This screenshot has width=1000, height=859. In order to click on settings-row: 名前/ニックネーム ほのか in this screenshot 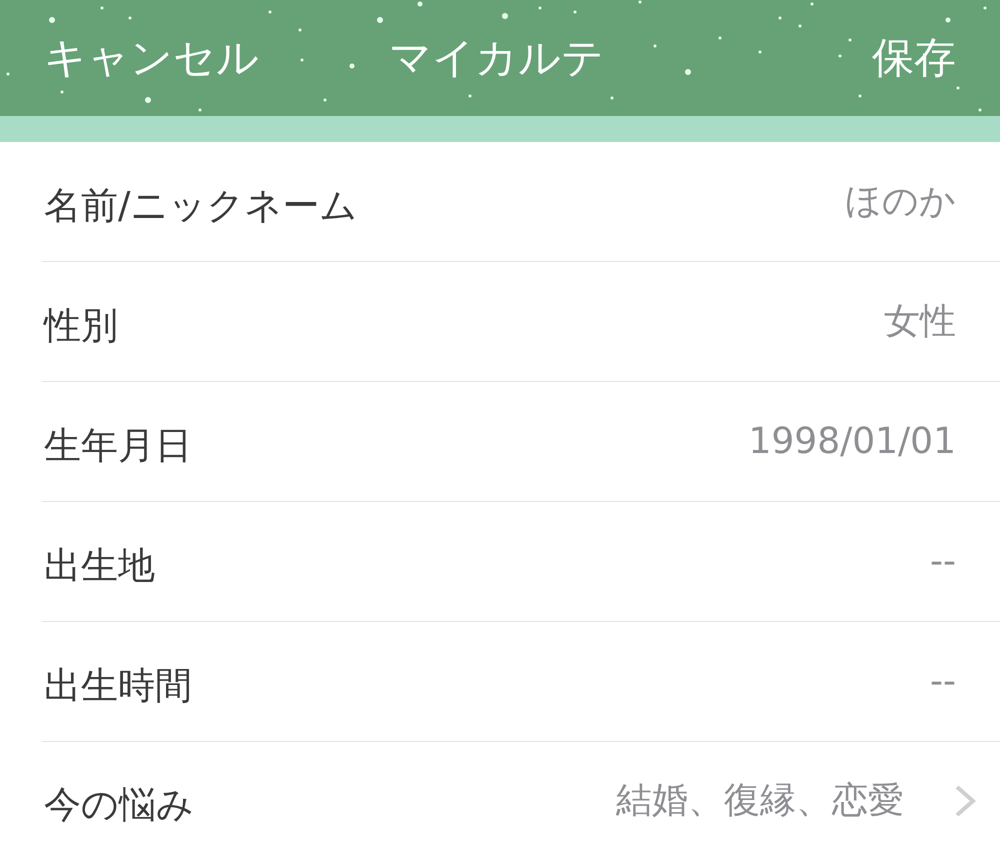, I will do `click(521, 202)`.